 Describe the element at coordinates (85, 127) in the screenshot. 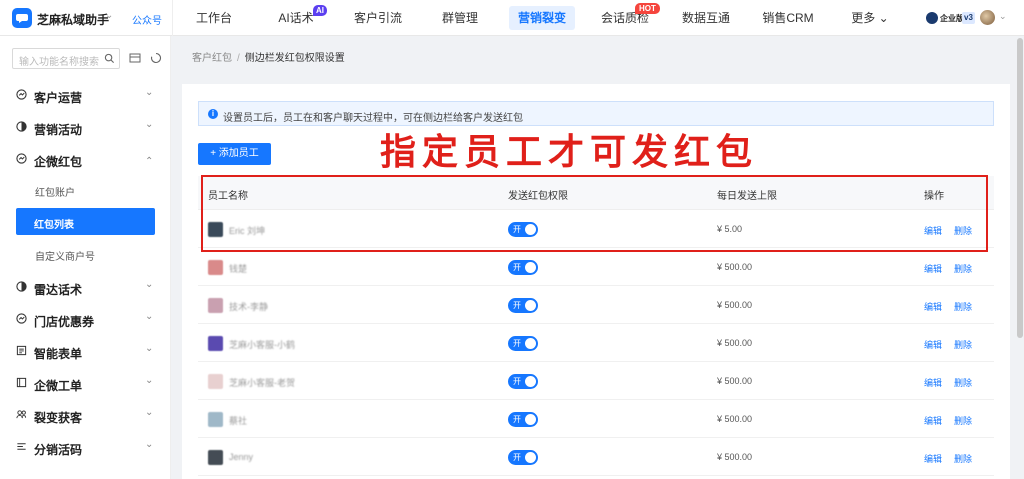

I see `menu-campaign: 营销活动 ⌄` at that location.